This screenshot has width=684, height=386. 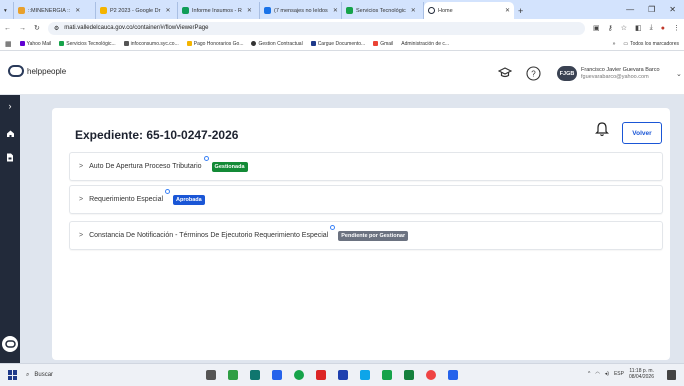 I want to click on task-view-icon, so click(x=211, y=375).